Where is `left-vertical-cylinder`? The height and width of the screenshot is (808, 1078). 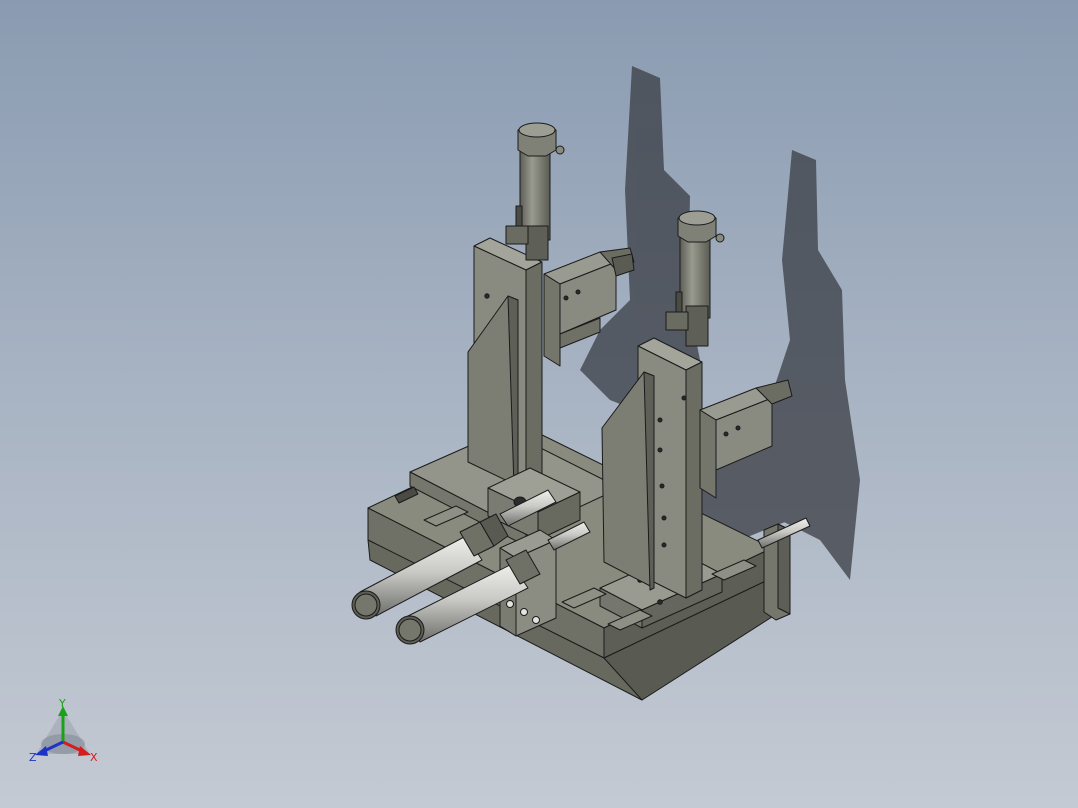
left-vertical-cylinder is located at coordinates (535, 191).